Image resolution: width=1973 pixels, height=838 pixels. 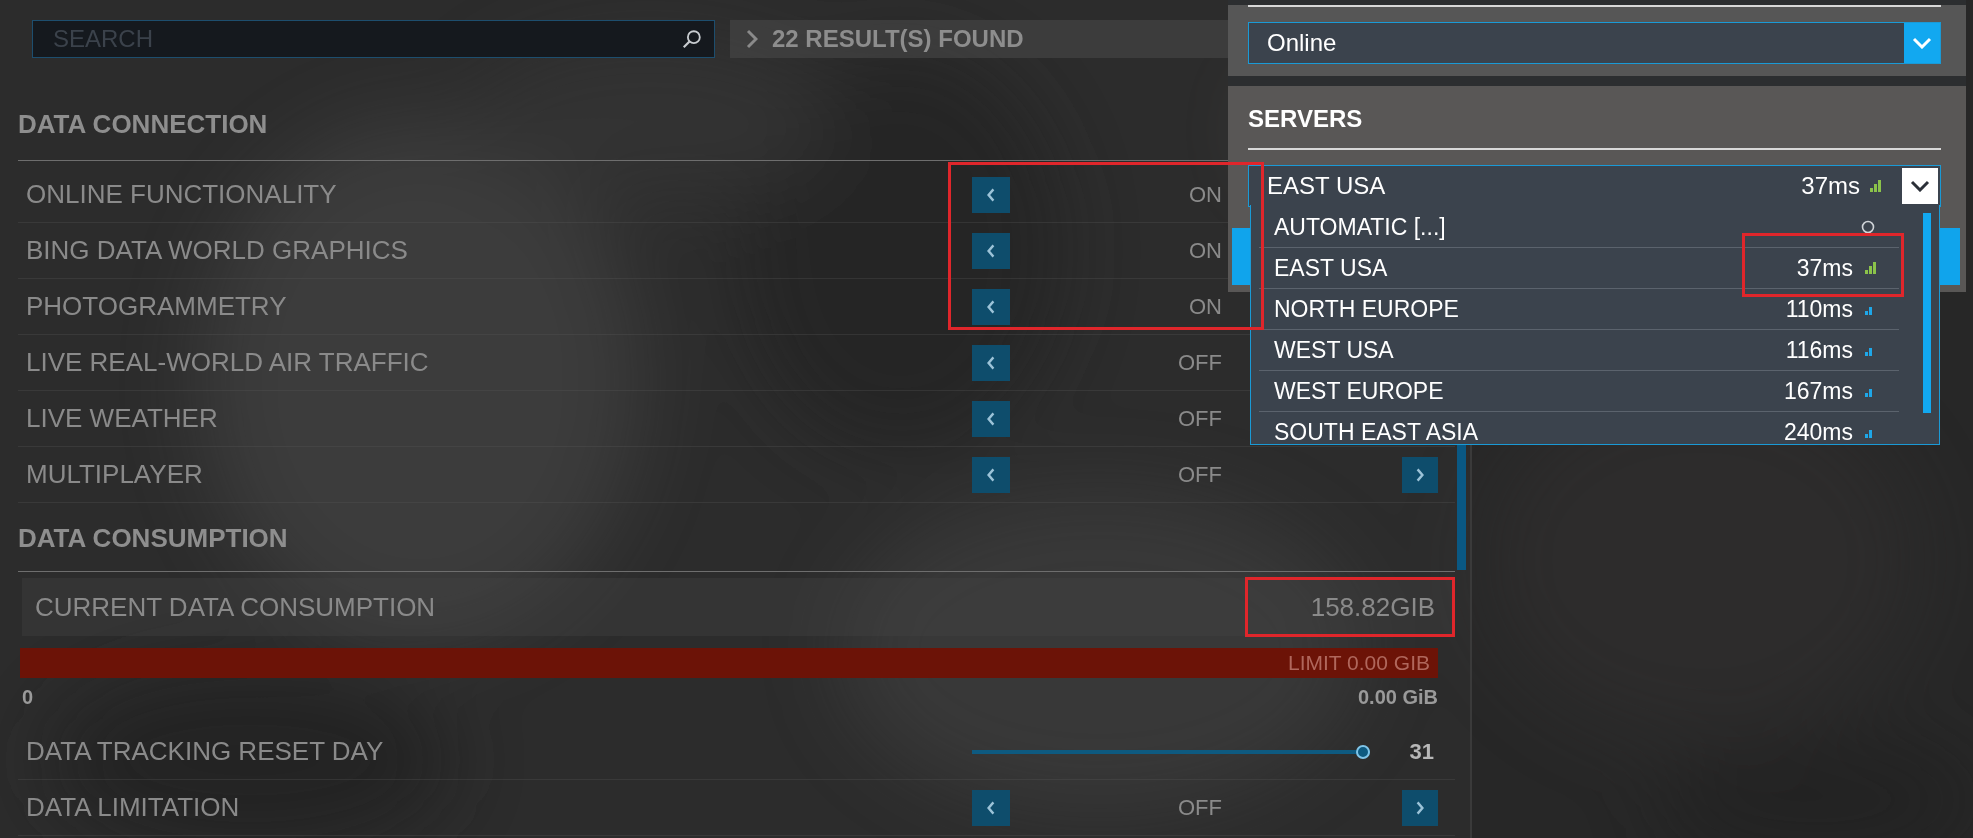 What do you see at coordinates (28, 697) in the screenshot?
I see `scale-min-label: 0` at bounding box center [28, 697].